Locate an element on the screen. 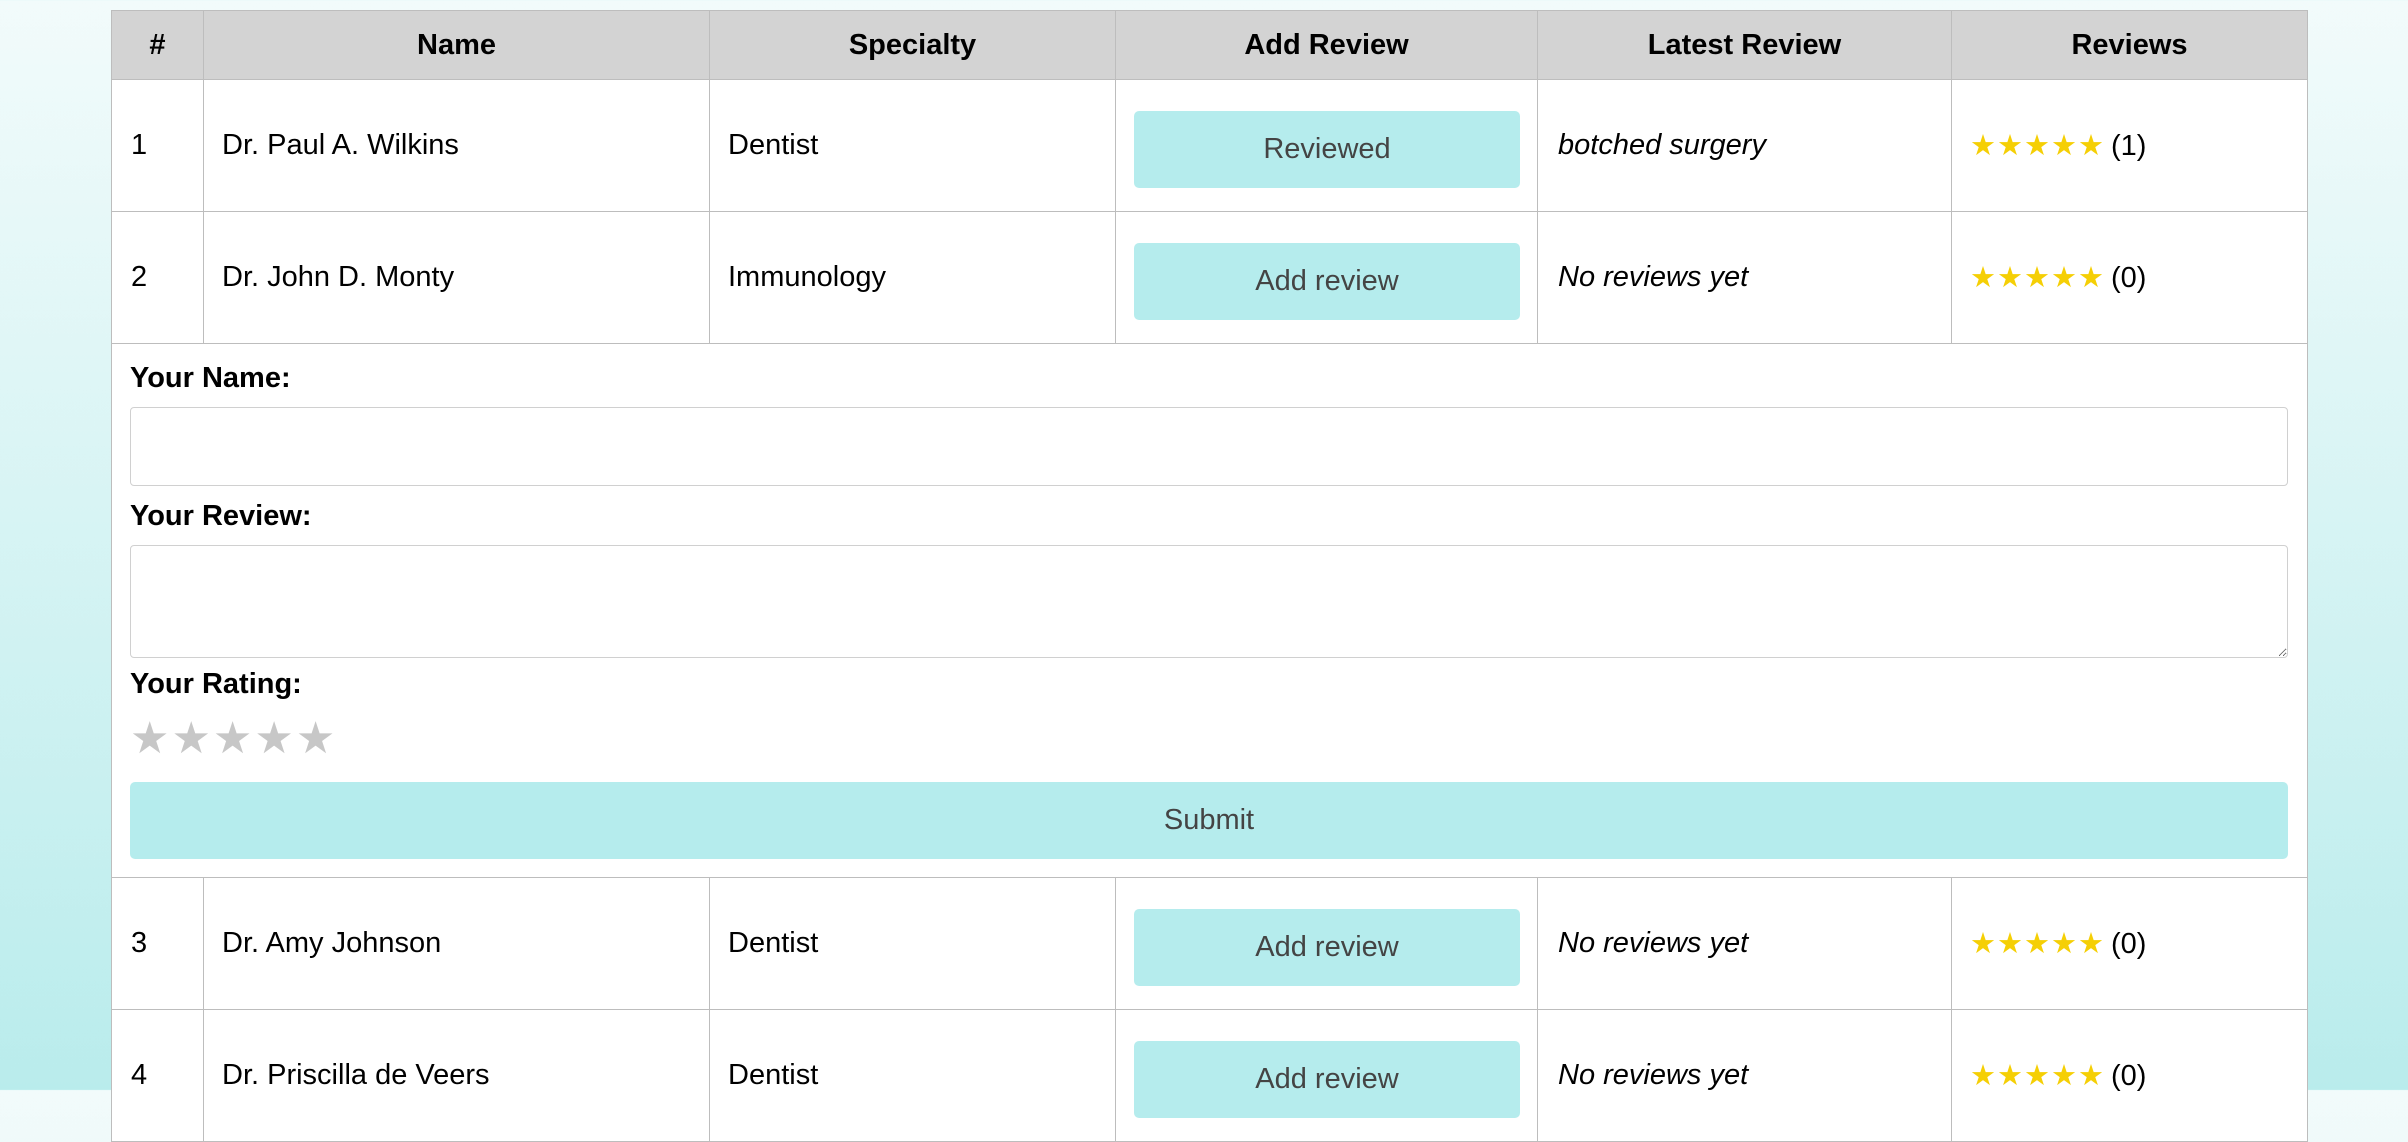 This screenshot has height=1142, width=2408. rating-star-2-icon: ★ is located at coordinates (191, 738).